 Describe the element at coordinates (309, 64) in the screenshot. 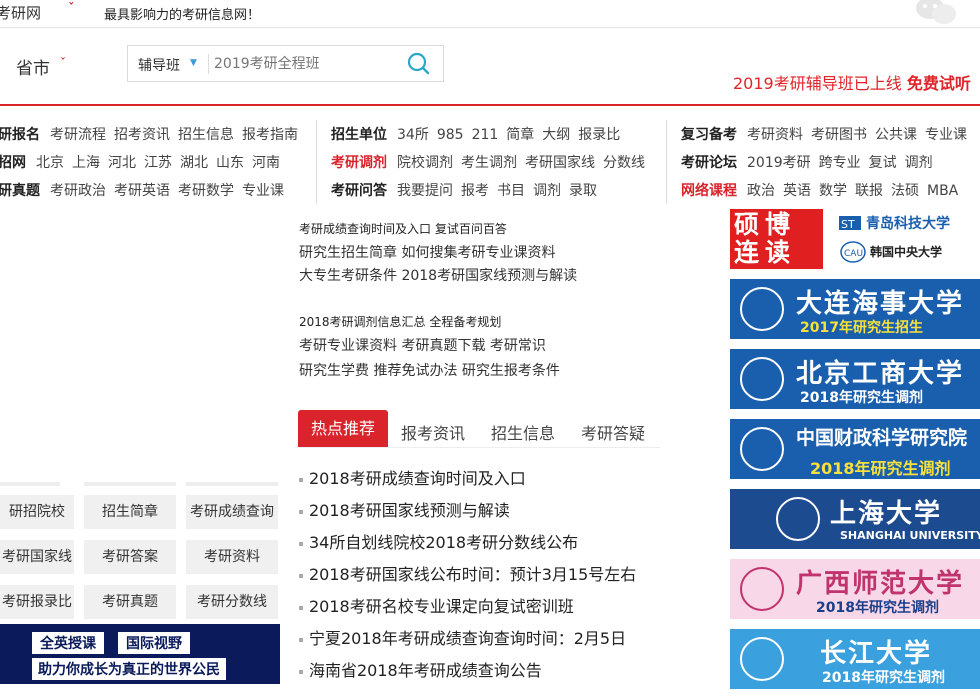

I see `search-input` at that location.